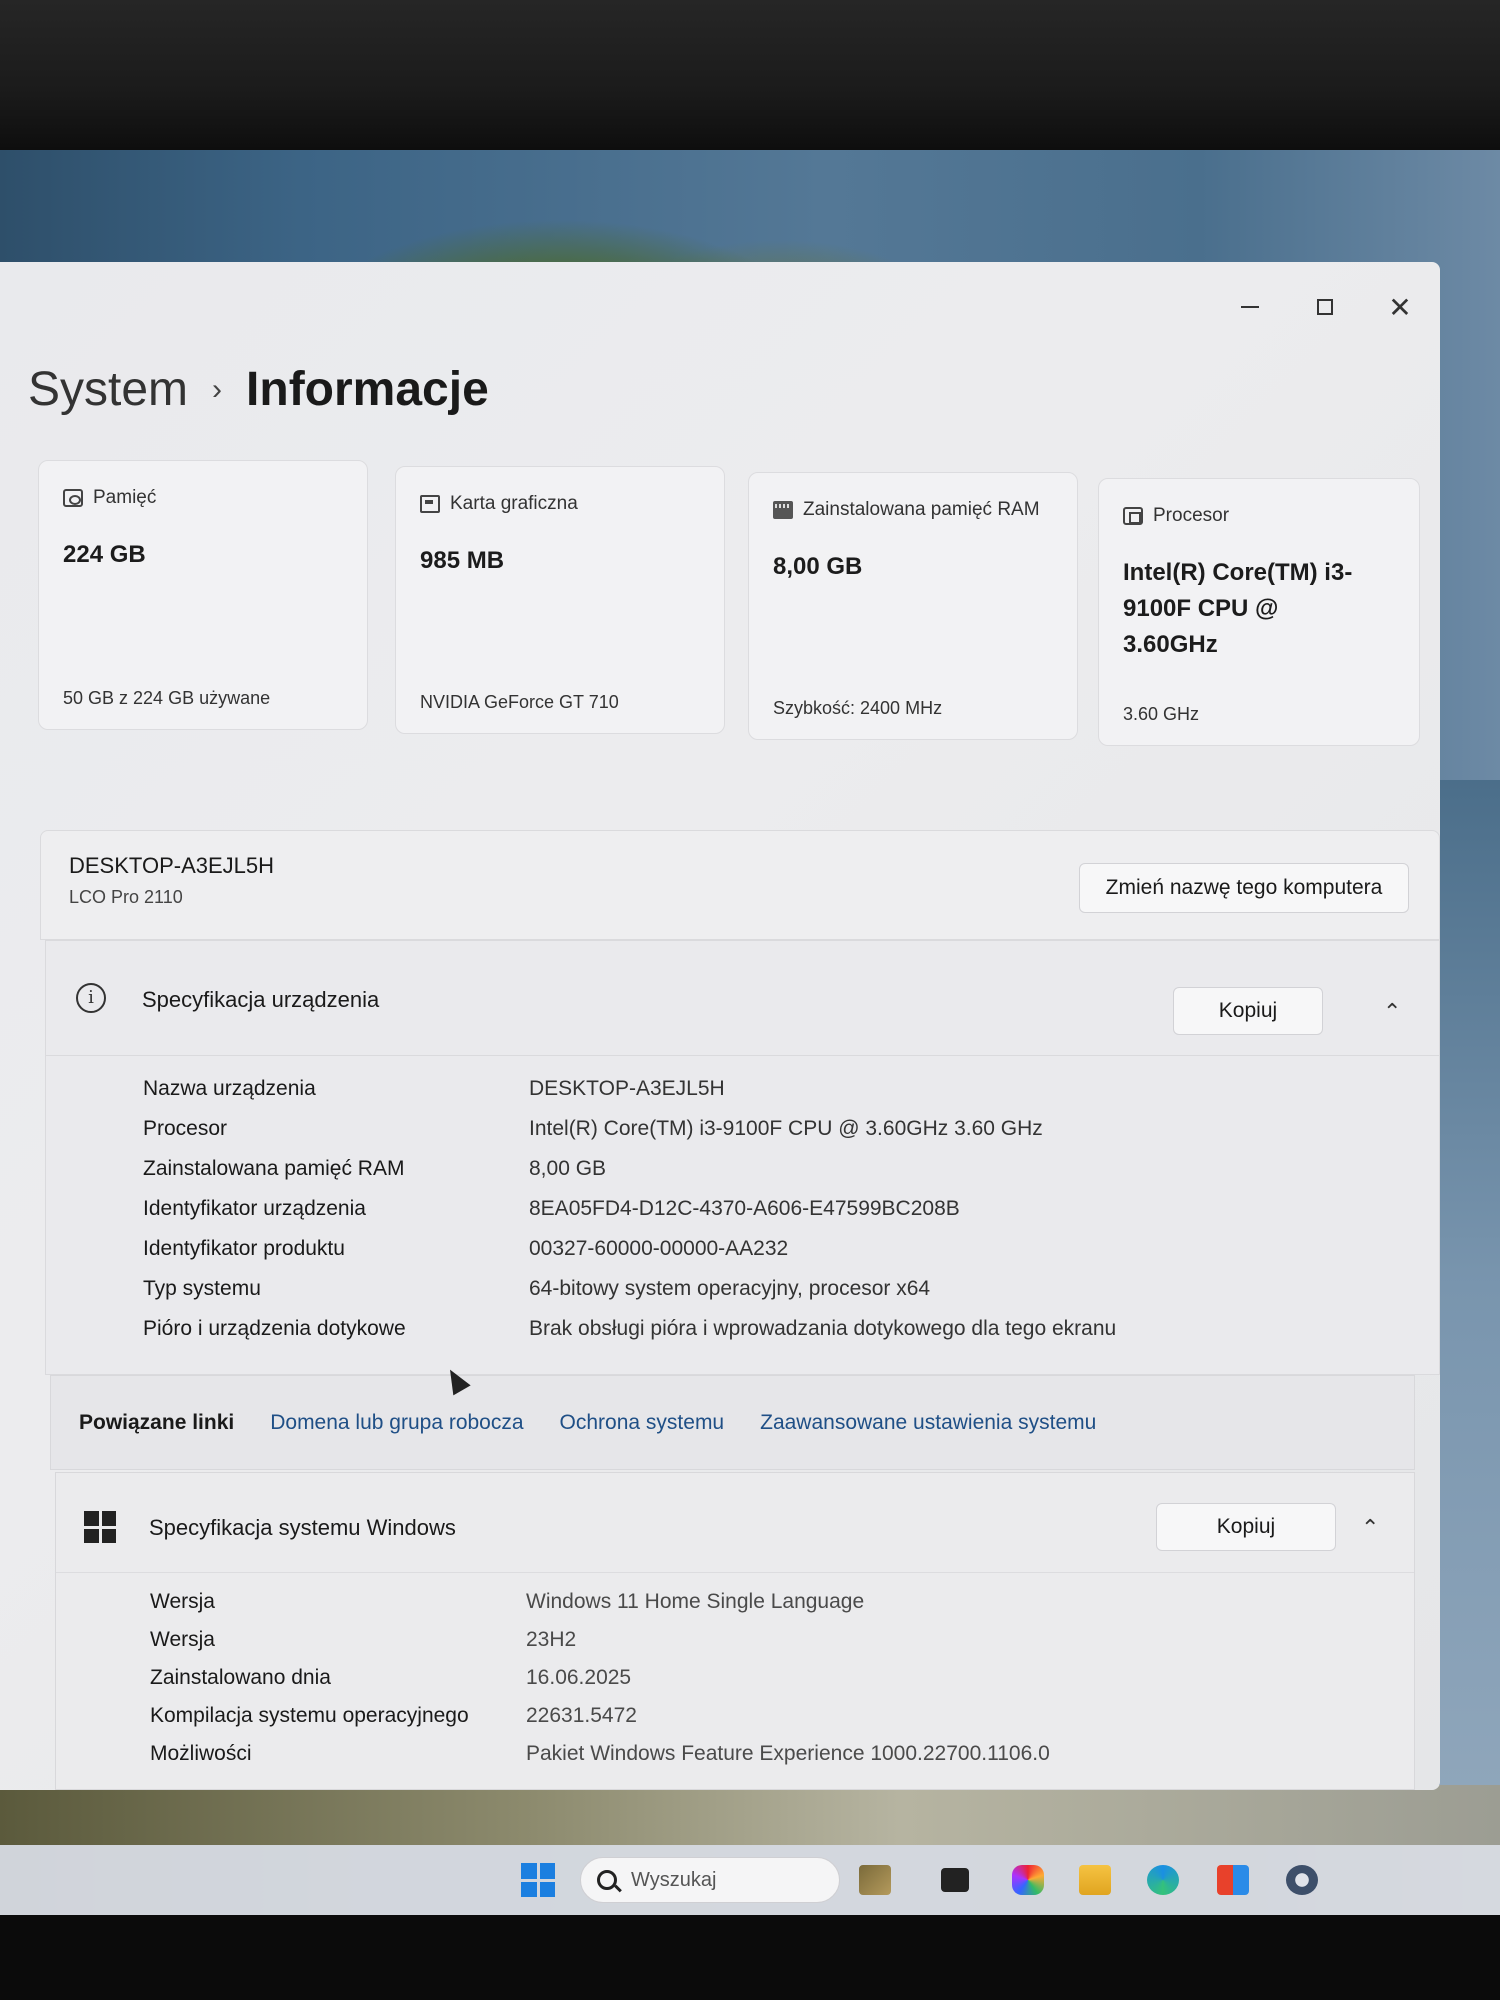 The image size is (1500, 2000). I want to click on widgets-button, so click(875, 1880).